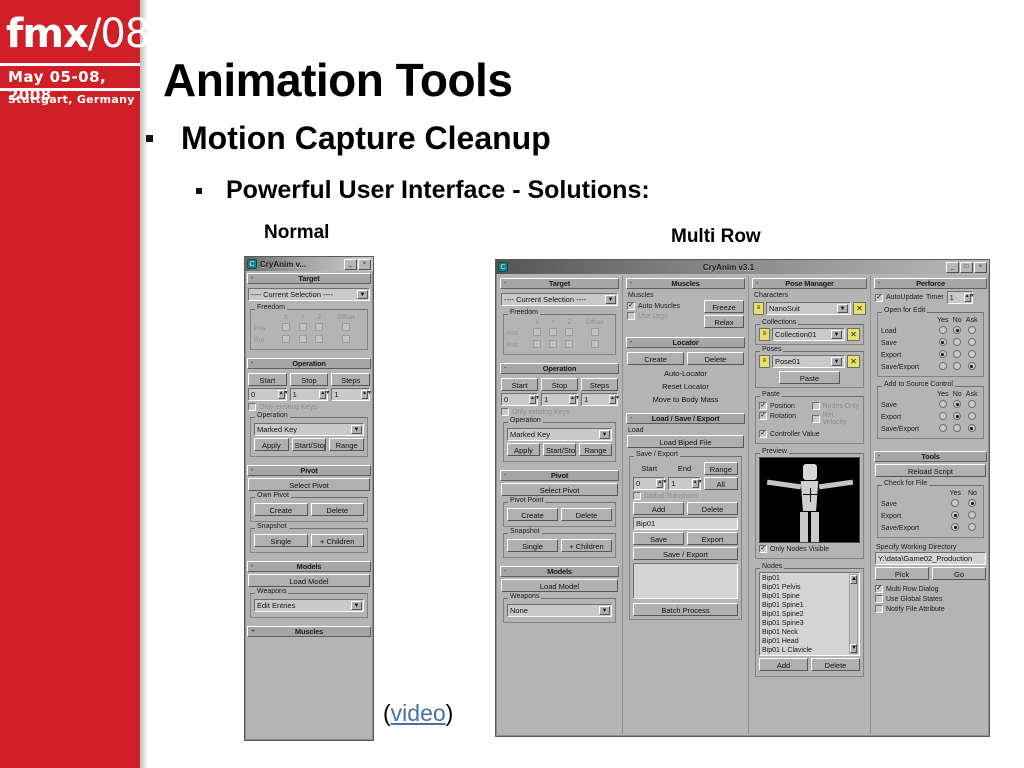 The height and width of the screenshot is (768, 1024). Describe the element at coordinates (559, 434) in the screenshot. I see `operation-dropdown: Marked Key ▼` at that location.